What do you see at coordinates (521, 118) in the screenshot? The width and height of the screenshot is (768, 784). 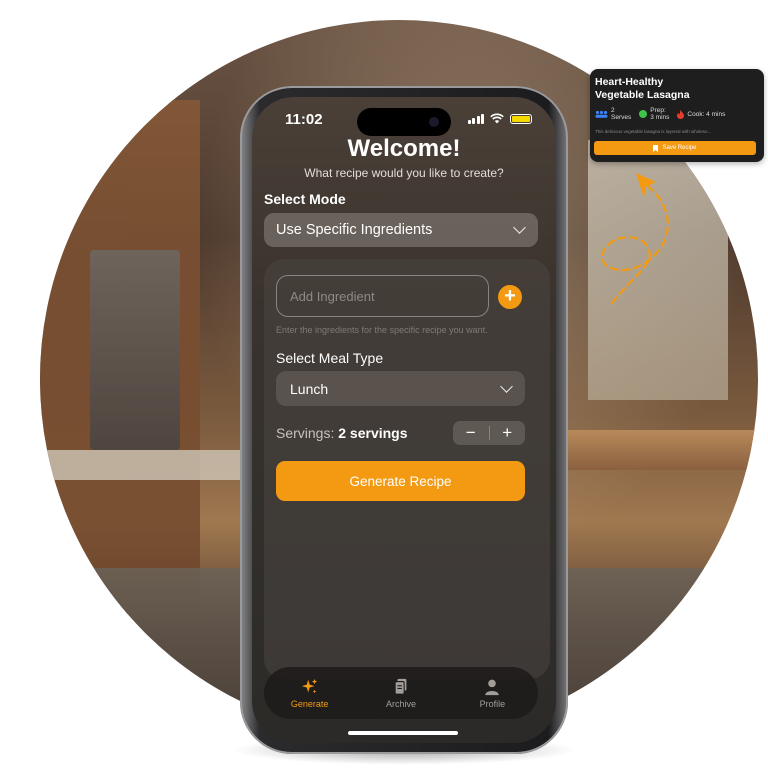 I see `battery-icon` at bounding box center [521, 118].